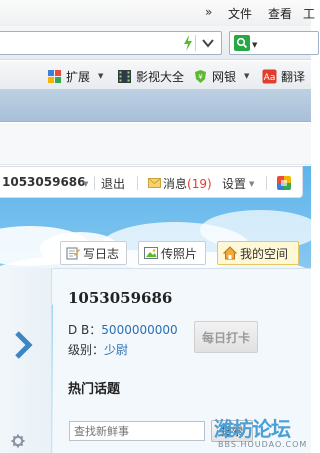 The height and width of the screenshot is (453, 320). Describe the element at coordinates (179, 253) in the screenshot. I see `upload-photo-label: 传照片` at that location.